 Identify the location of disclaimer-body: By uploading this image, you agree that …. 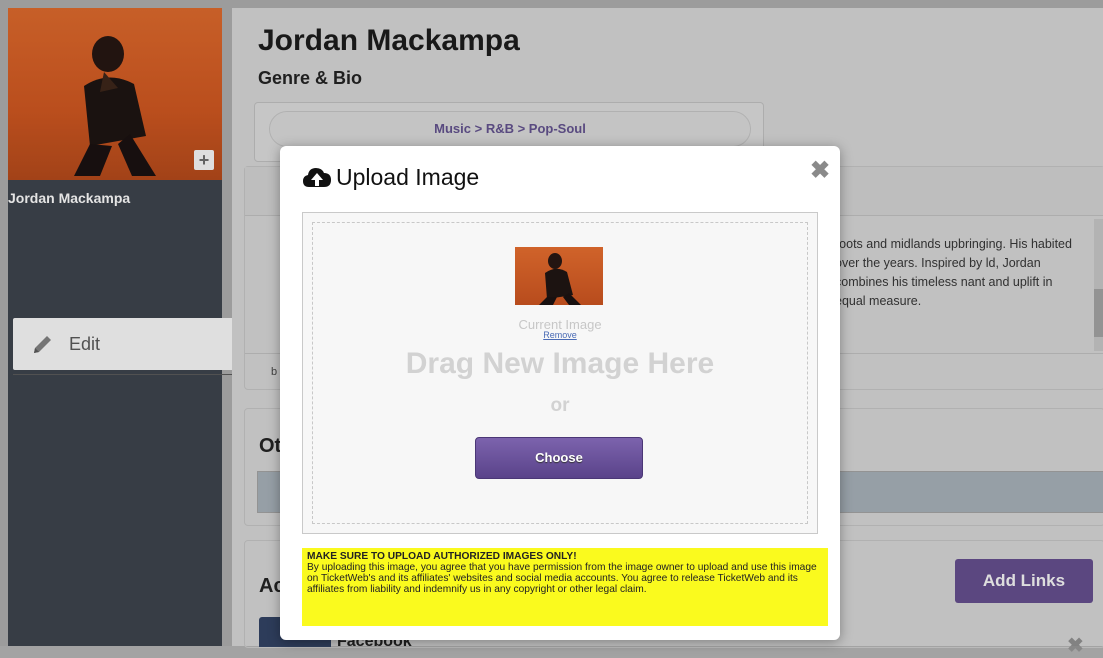
(562, 578).